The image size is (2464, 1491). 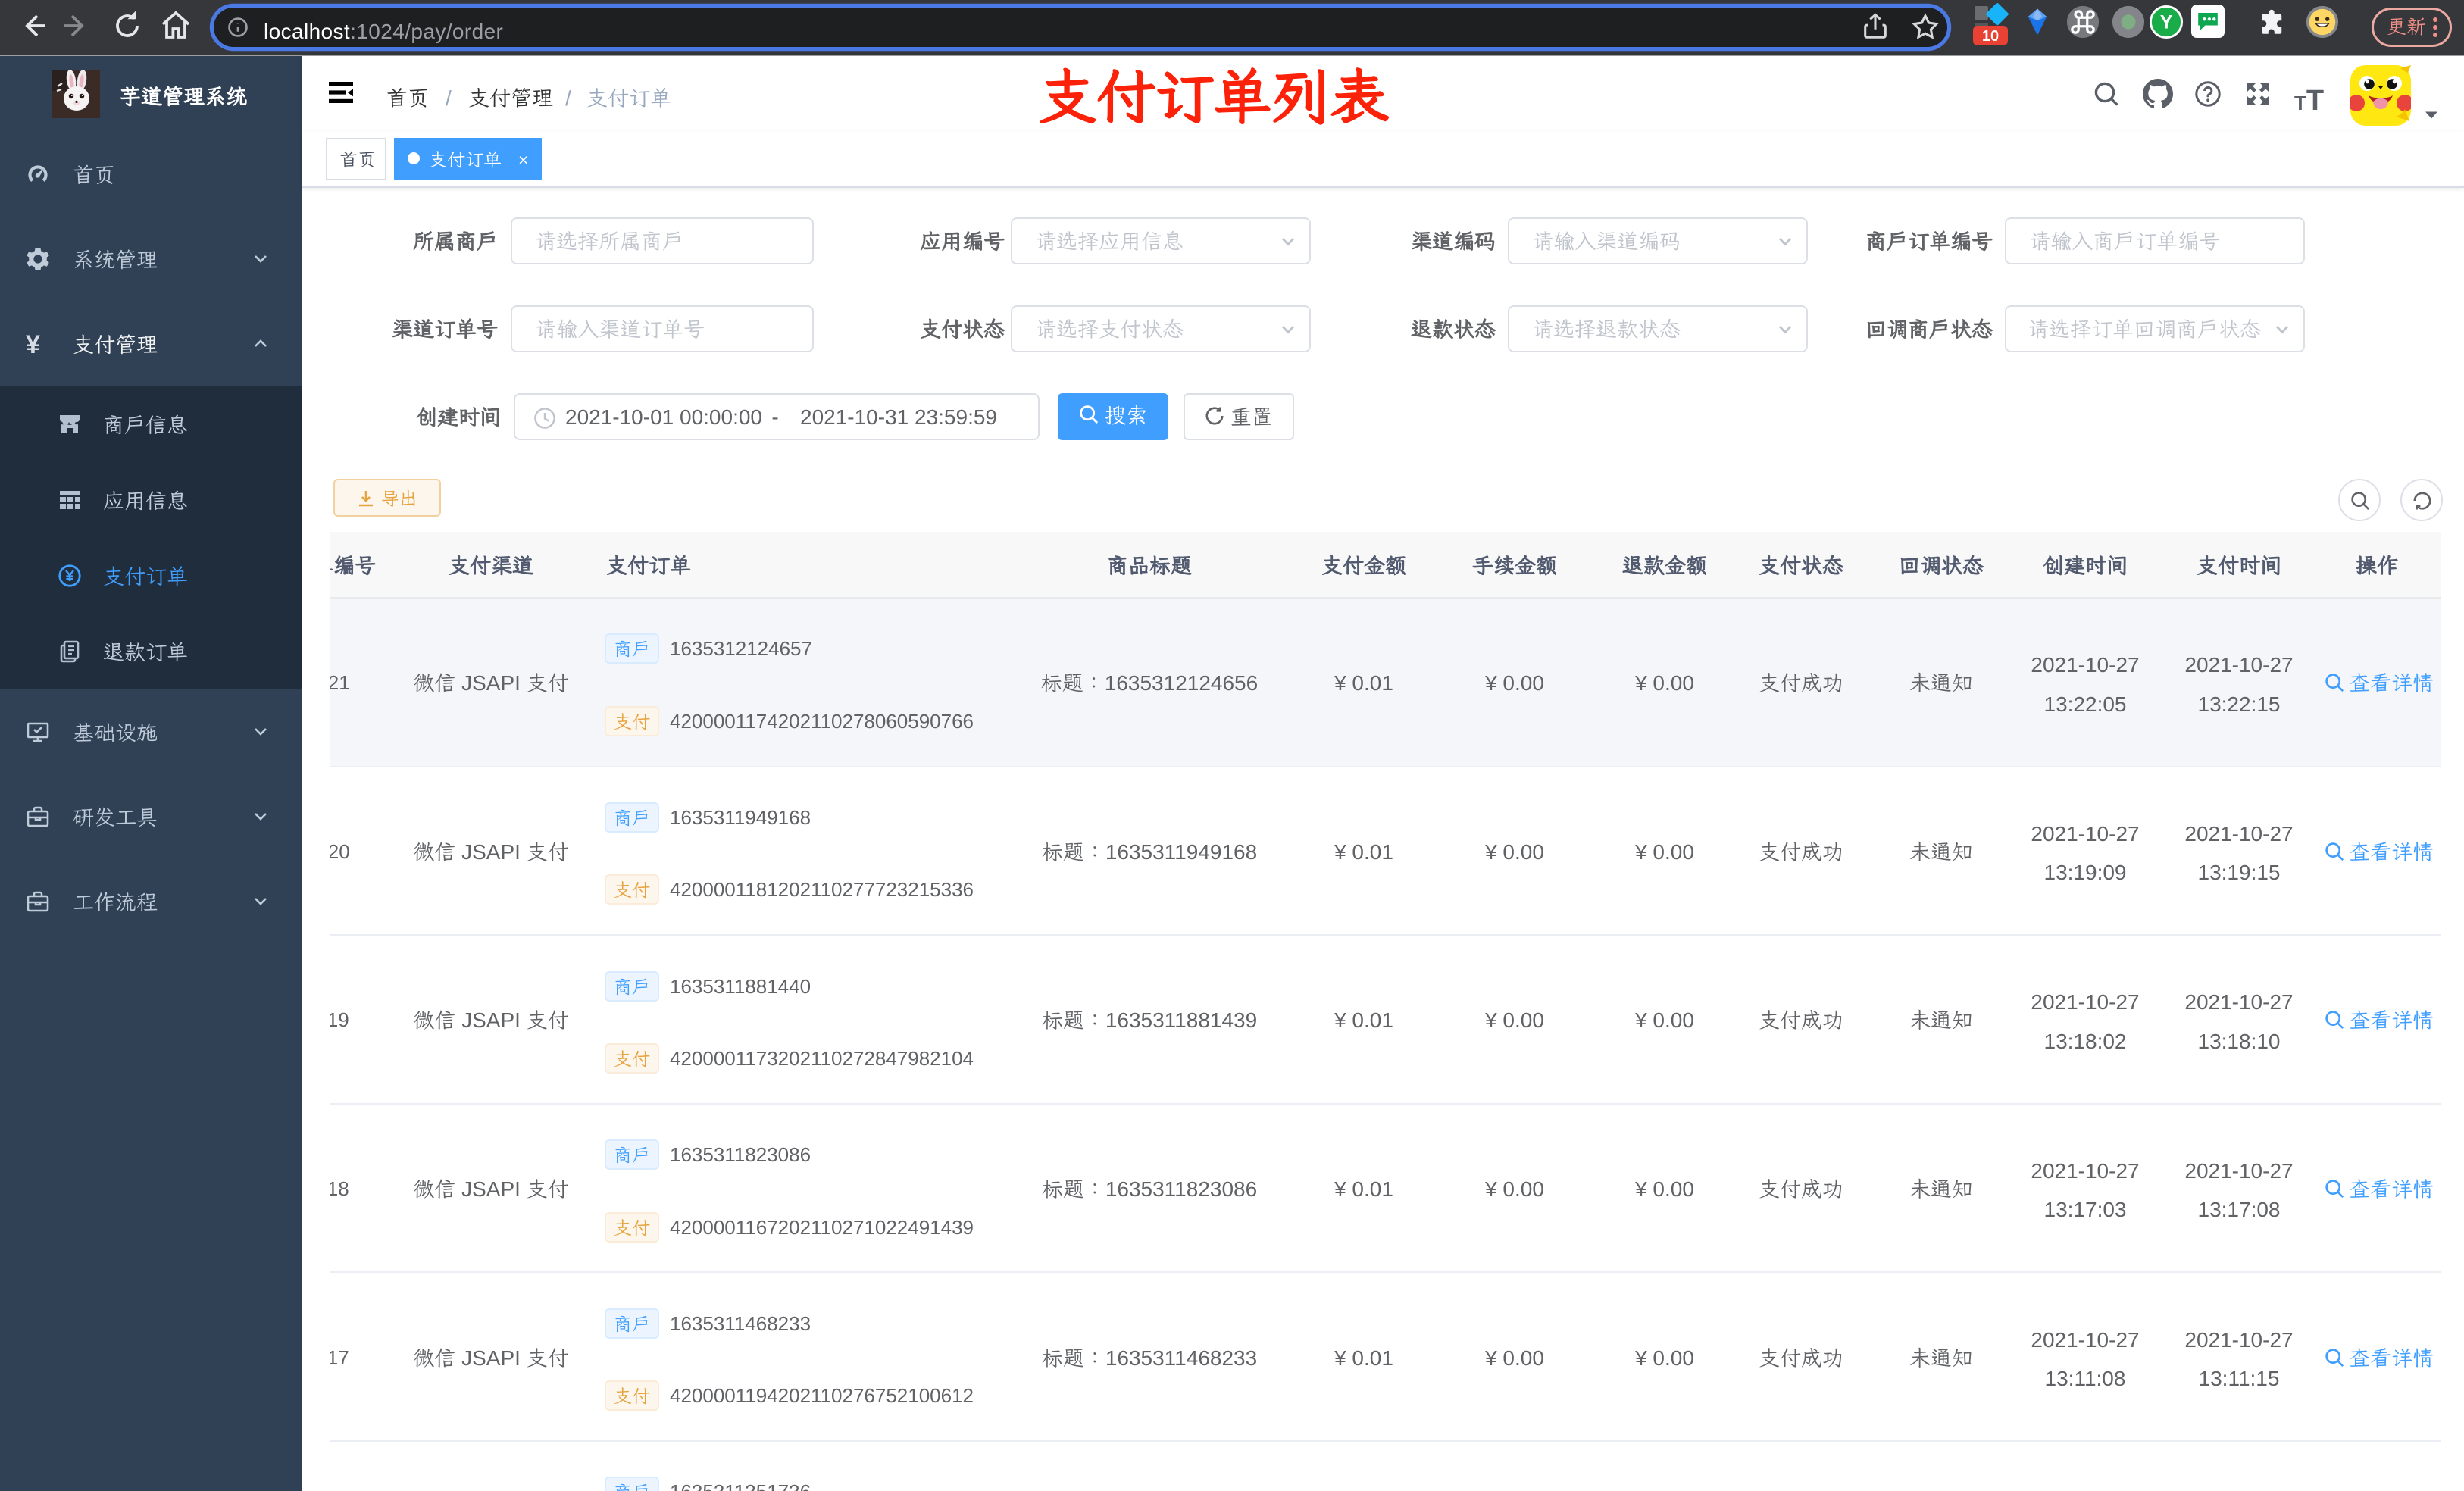 What do you see at coordinates (2166, 22) in the screenshot?
I see `svg-text: Y` at bounding box center [2166, 22].